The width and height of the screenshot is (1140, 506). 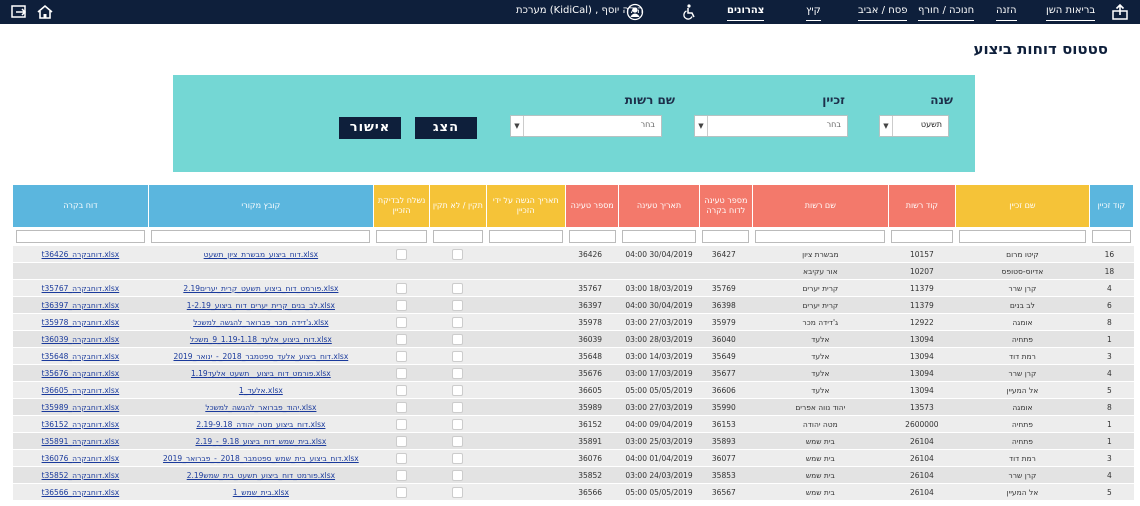 I want to click on cell-authority-code: 12922, so click(x=922, y=322).